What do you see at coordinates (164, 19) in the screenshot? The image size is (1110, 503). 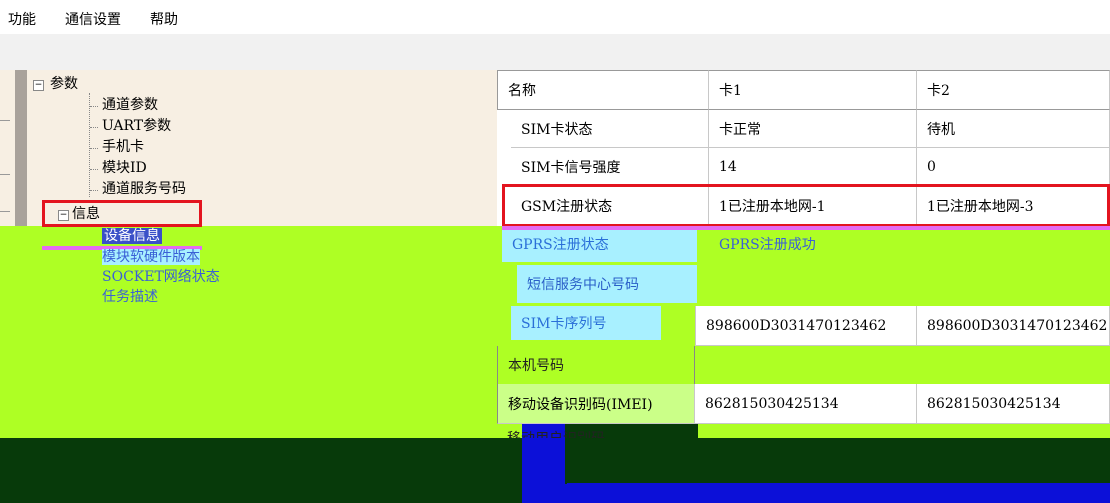 I see `menu-help: 帮助` at bounding box center [164, 19].